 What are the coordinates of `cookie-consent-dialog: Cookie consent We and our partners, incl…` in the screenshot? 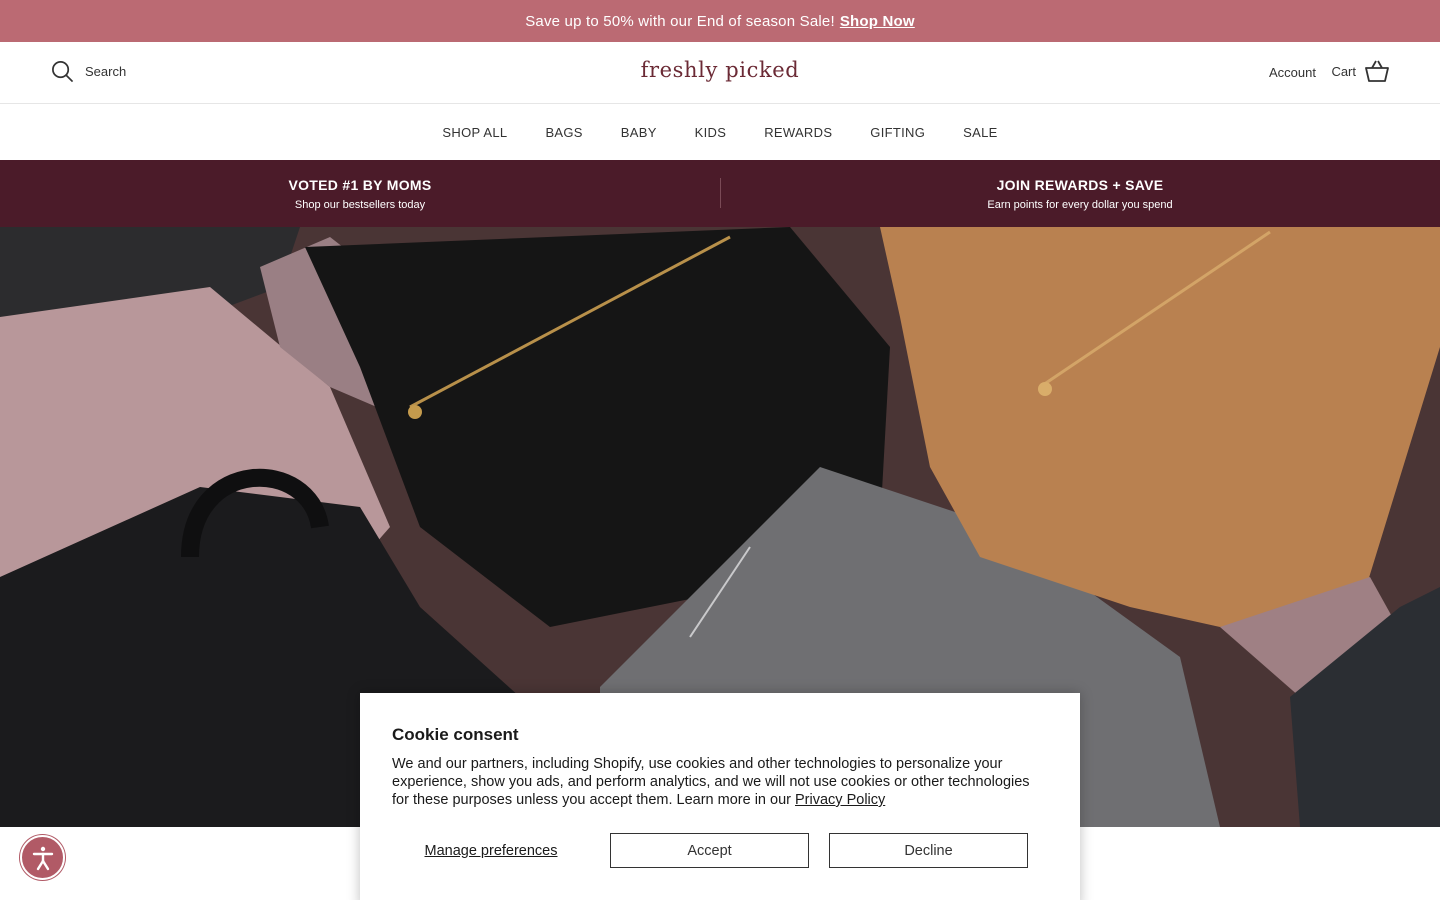 It's located at (720, 796).